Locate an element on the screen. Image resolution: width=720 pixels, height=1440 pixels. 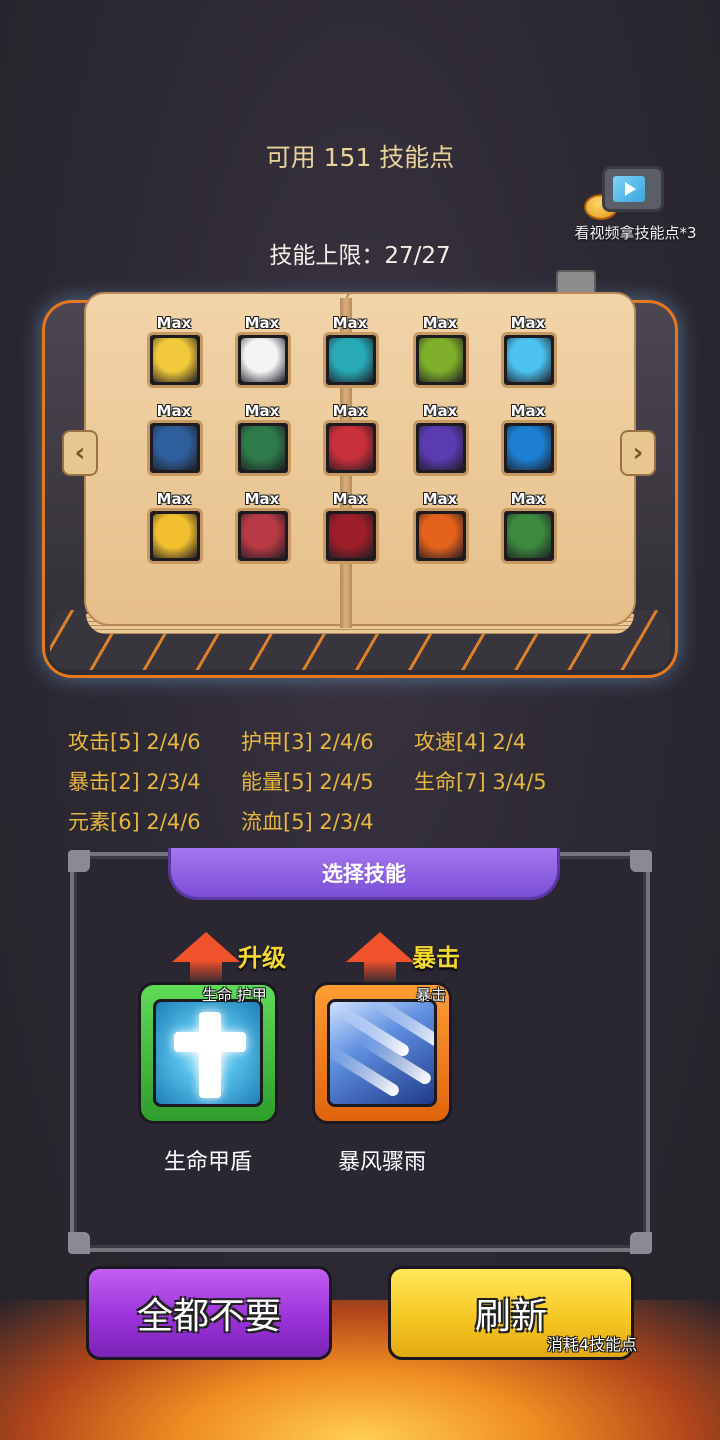
refresh-cost: 消耗4技能点 is located at coordinates (591, 1344).